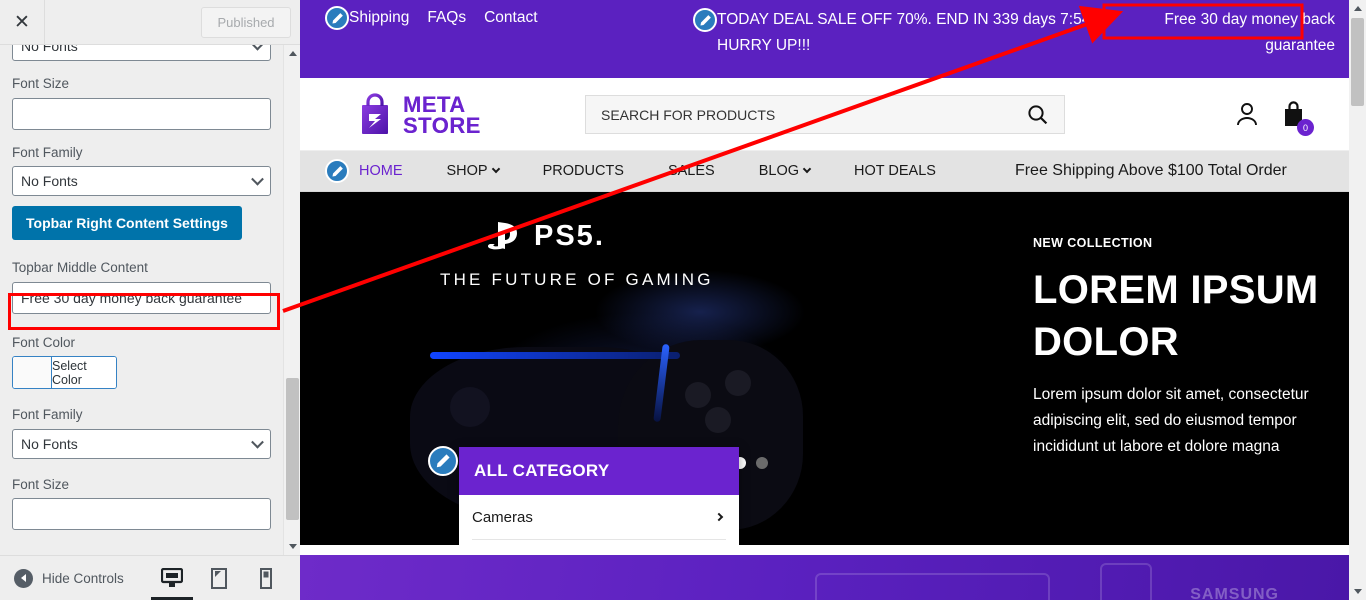  I want to click on font-family-select-top: No Fonts, so click(141, 53).